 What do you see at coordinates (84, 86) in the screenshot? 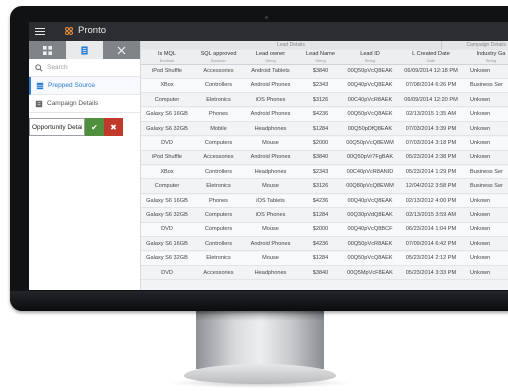
I see `sidebar-item-prepped-source: Prepped Source` at bounding box center [84, 86].